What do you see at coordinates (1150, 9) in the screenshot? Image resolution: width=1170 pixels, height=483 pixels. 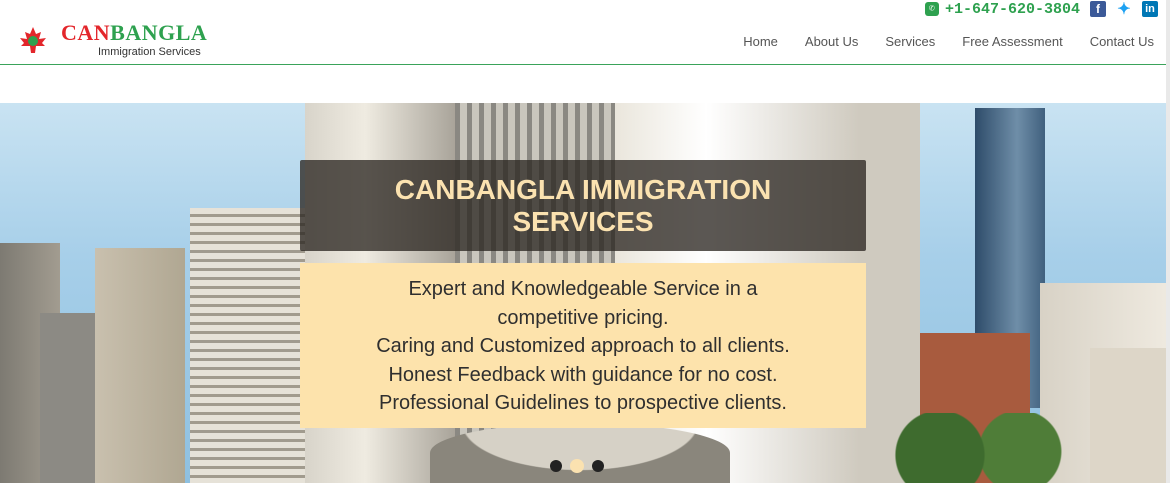 I see `linkedin-icon: in` at bounding box center [1150, 9].